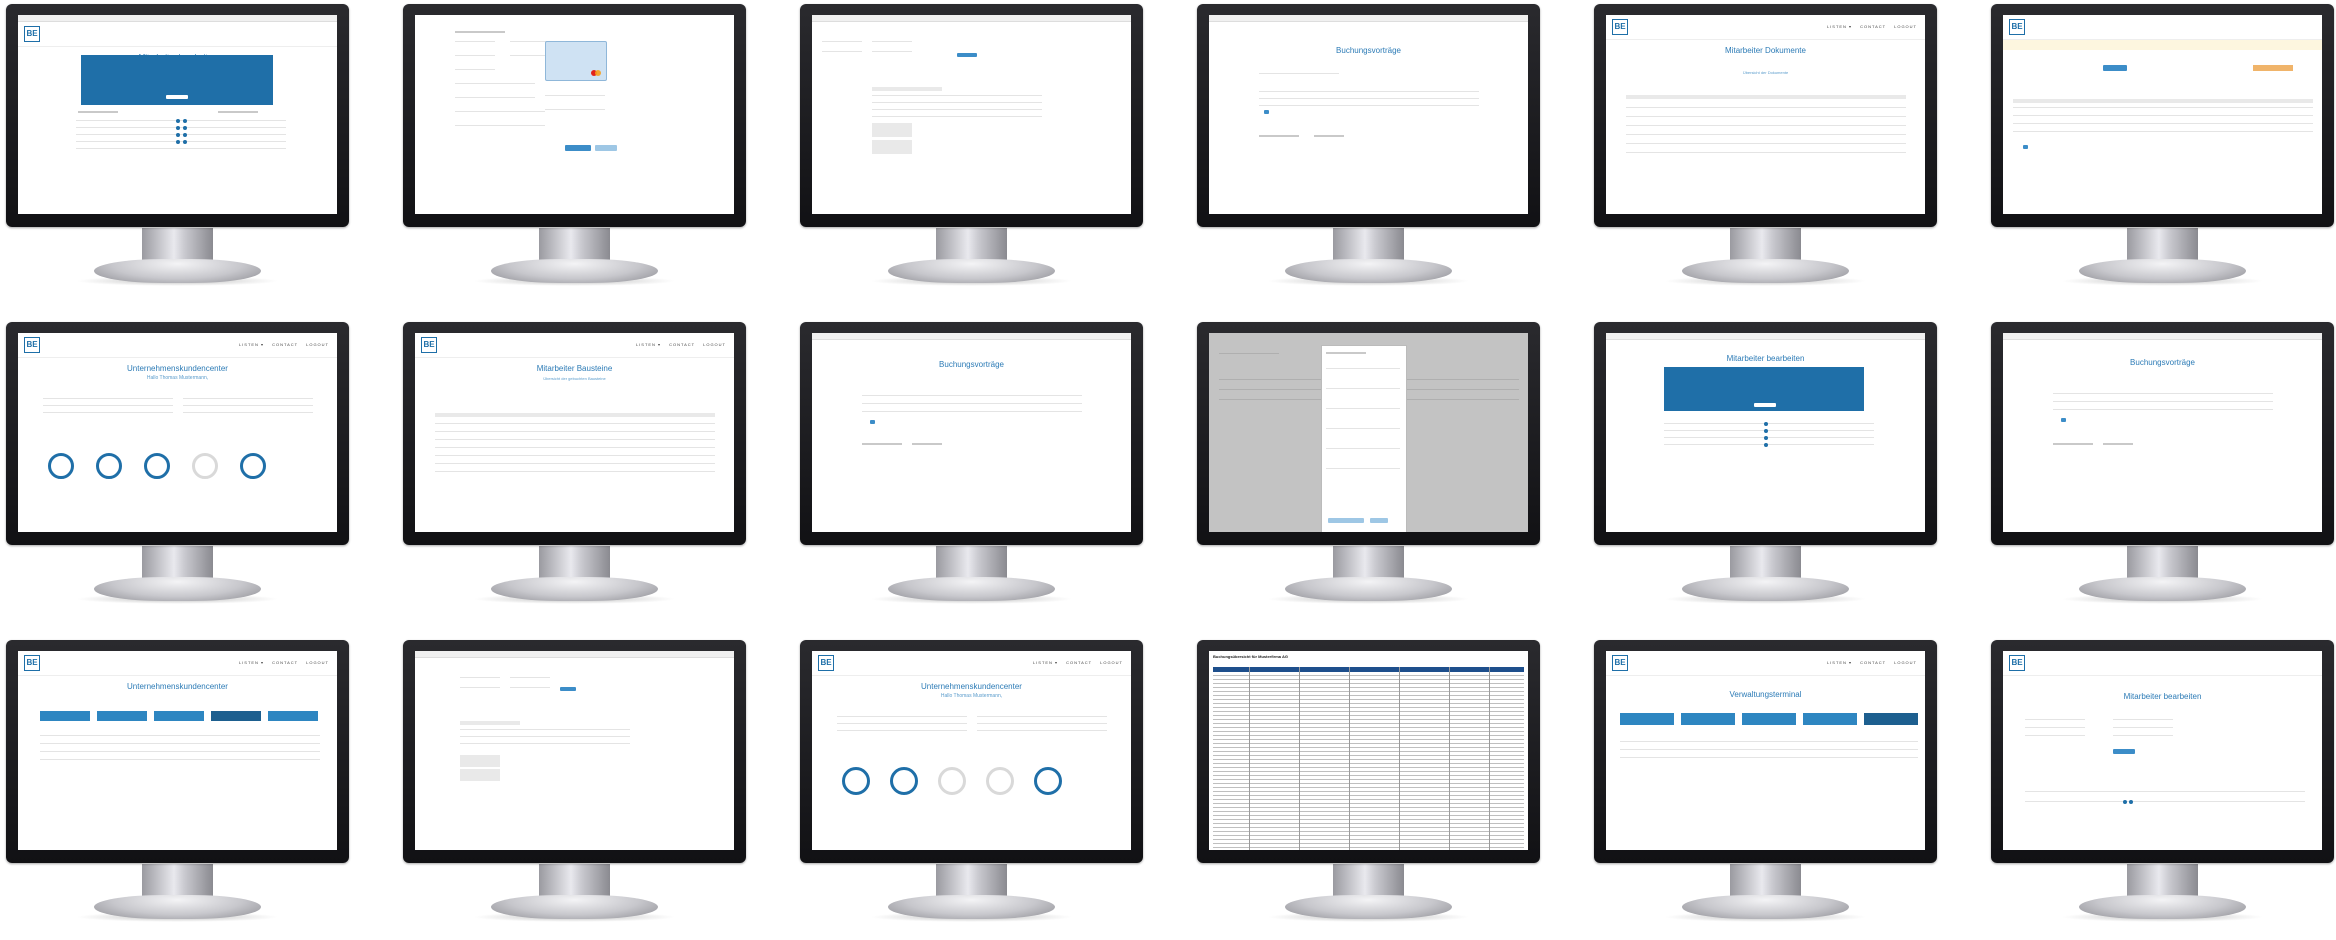 The width and height of the screenshot is (2336, 940). I want to click on screen-bookings-3: Buchungsvorträge, so click(2162, 432).